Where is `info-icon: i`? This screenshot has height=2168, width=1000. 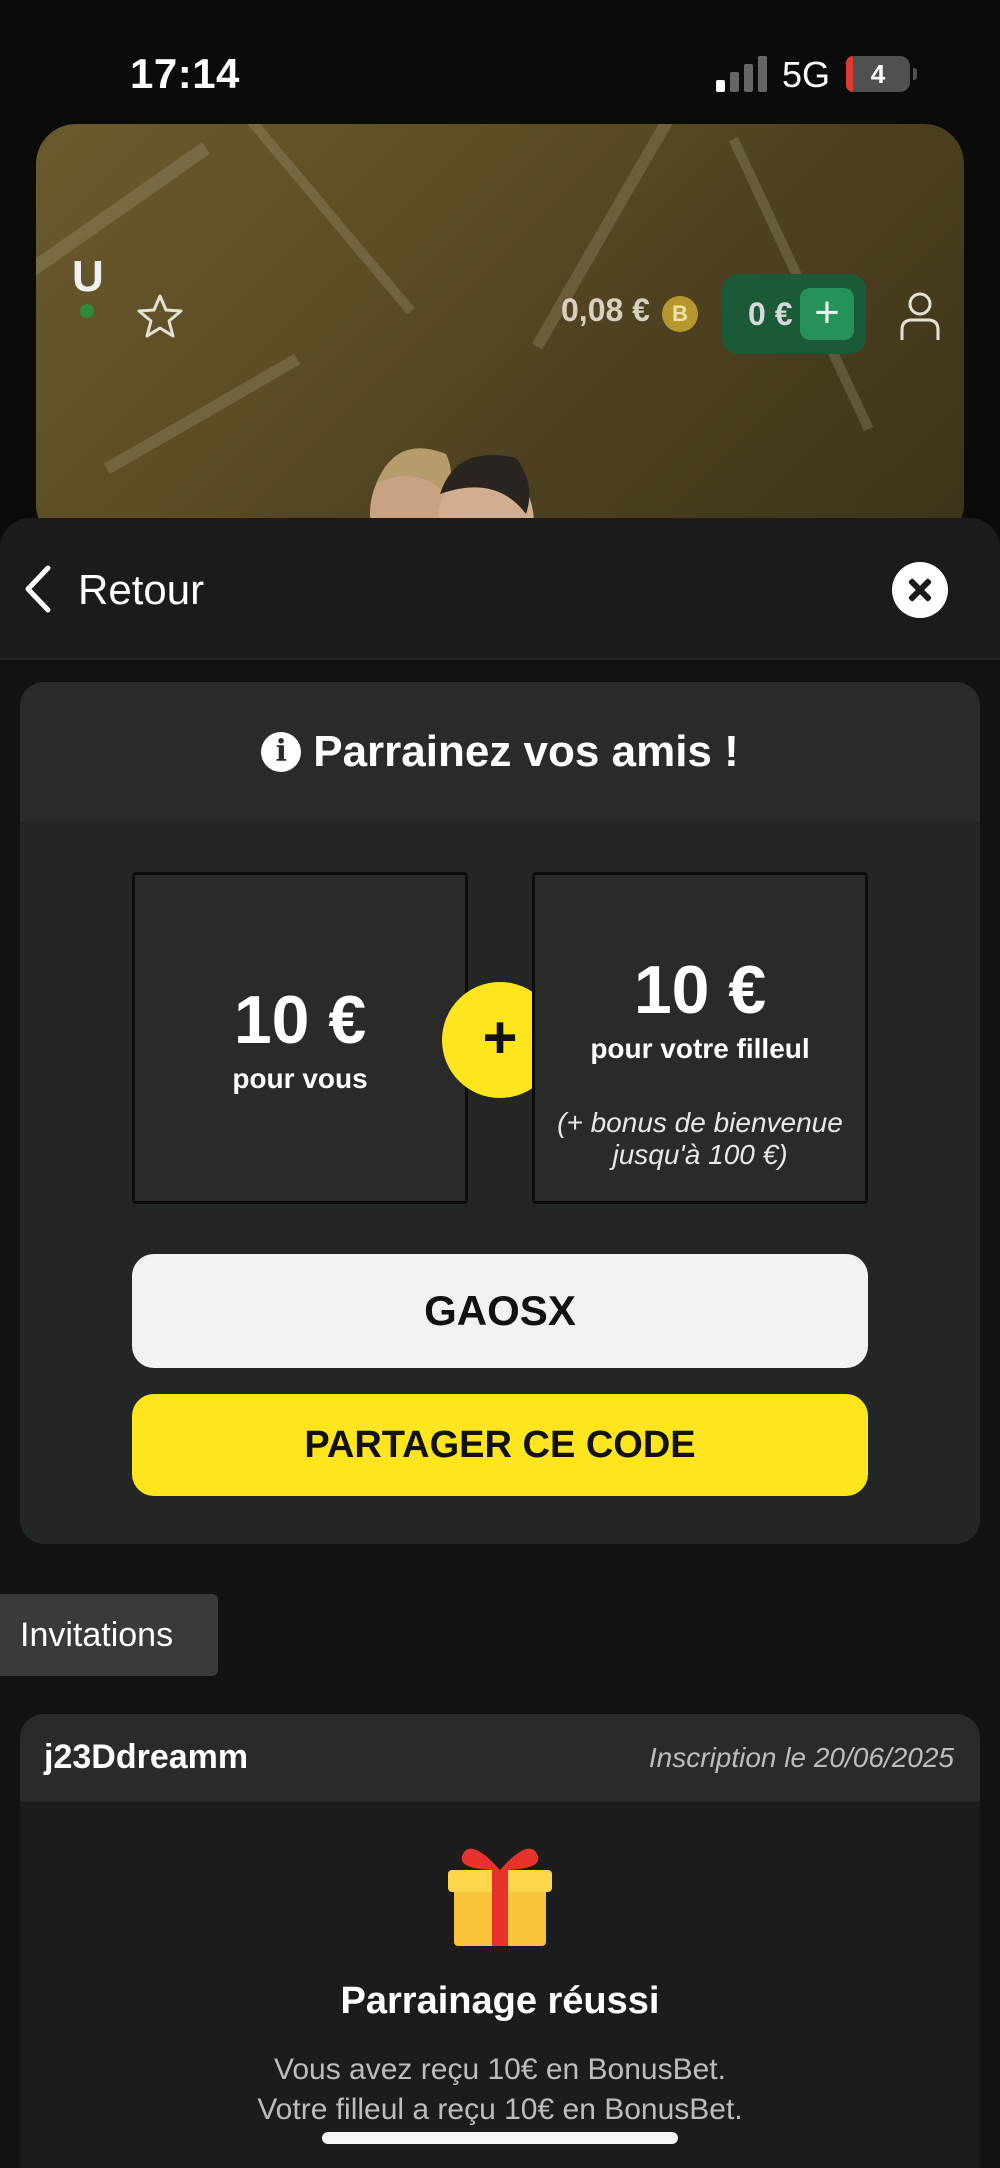 info-icon: i is located at coordinates (281, 752).